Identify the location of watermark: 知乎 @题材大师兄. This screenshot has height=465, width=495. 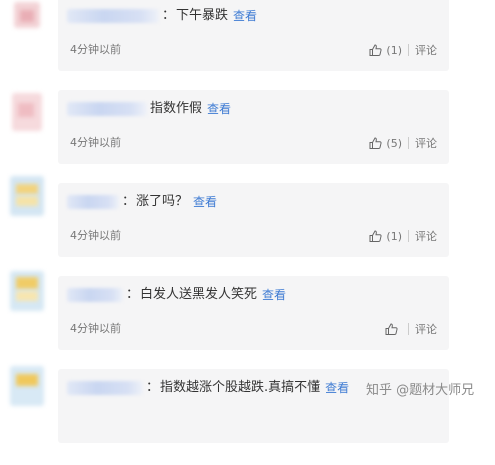
(420, 390).